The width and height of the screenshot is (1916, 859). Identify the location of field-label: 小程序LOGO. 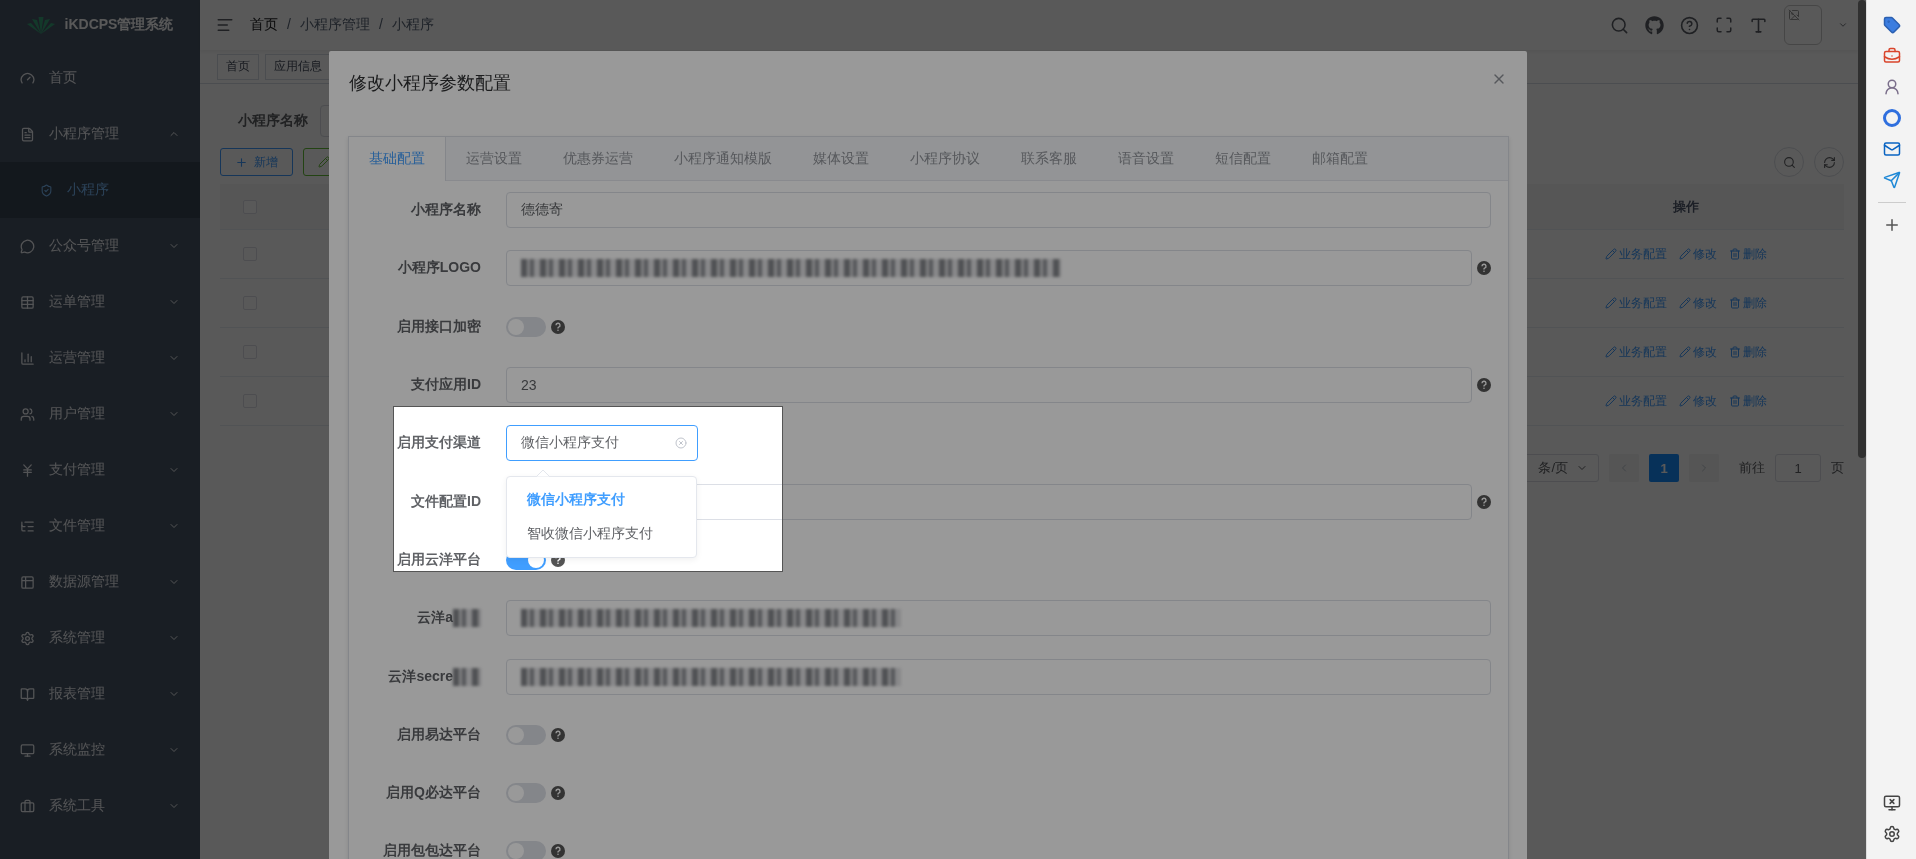
(439, 268).